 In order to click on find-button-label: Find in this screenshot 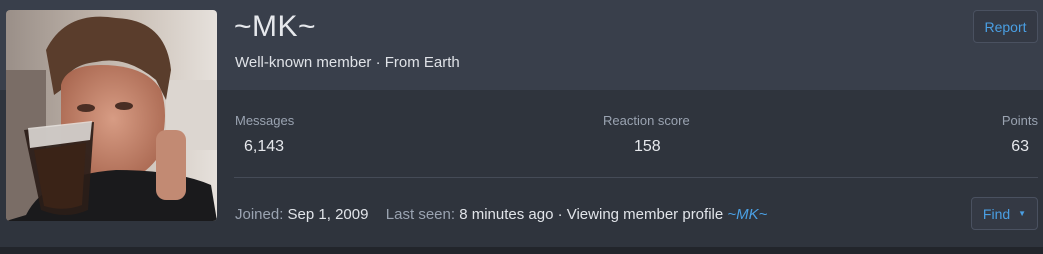, I will do `click(996, 213)`.